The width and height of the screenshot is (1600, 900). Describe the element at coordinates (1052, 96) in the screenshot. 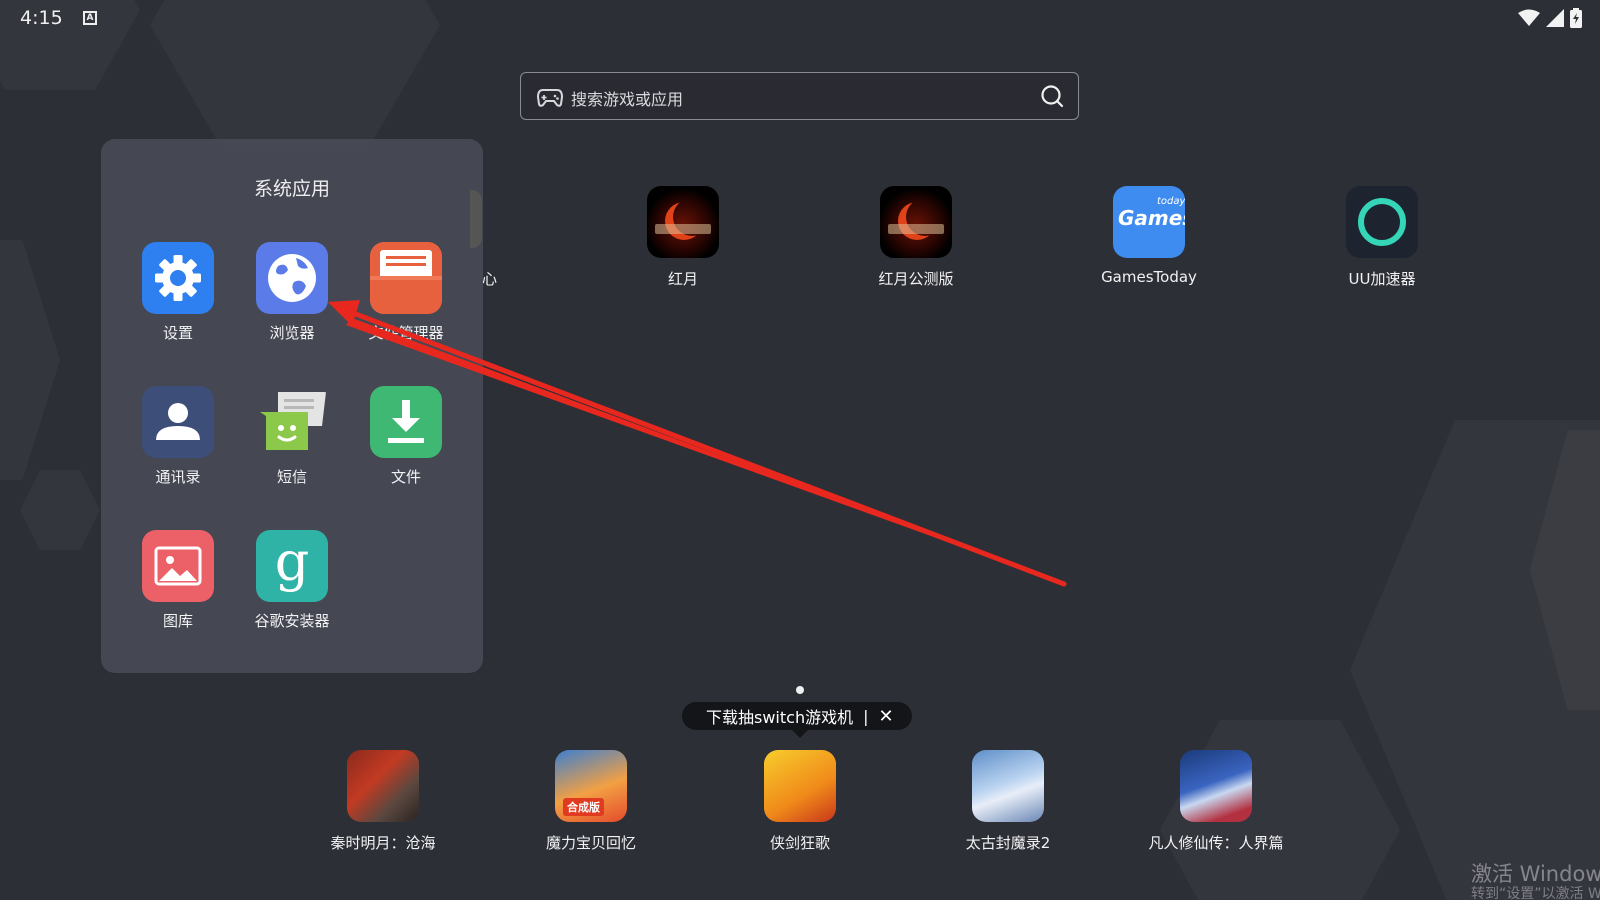

I see `search-icon` at that location.